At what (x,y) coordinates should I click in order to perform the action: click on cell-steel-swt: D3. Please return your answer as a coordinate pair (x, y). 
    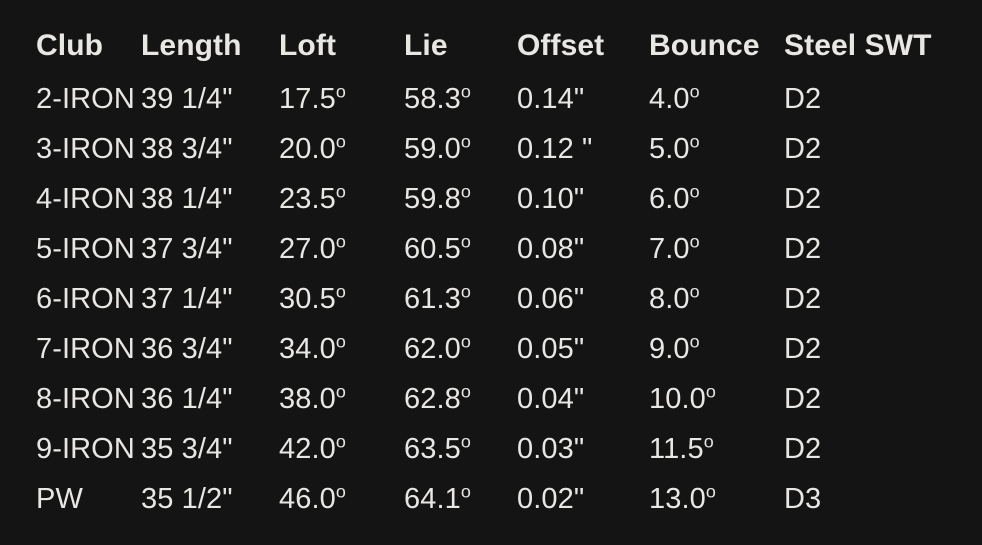
    Looking at the image, I should click on (803, 498).